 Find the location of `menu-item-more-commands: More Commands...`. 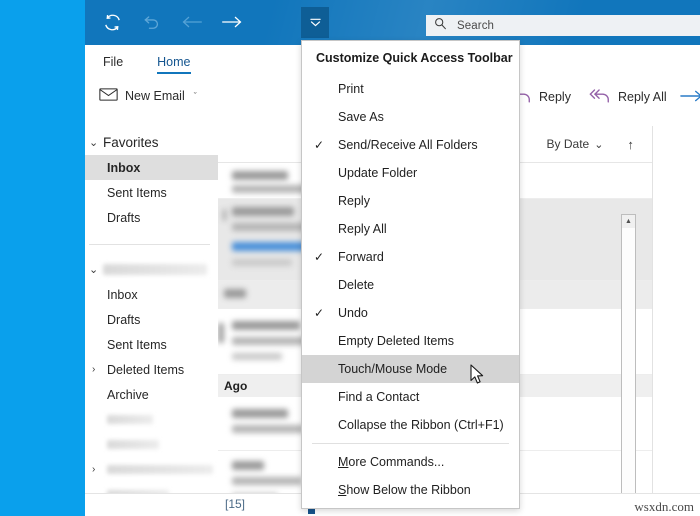

menu-item-more-commands: More Commands... is located at coordinates (410, 462).